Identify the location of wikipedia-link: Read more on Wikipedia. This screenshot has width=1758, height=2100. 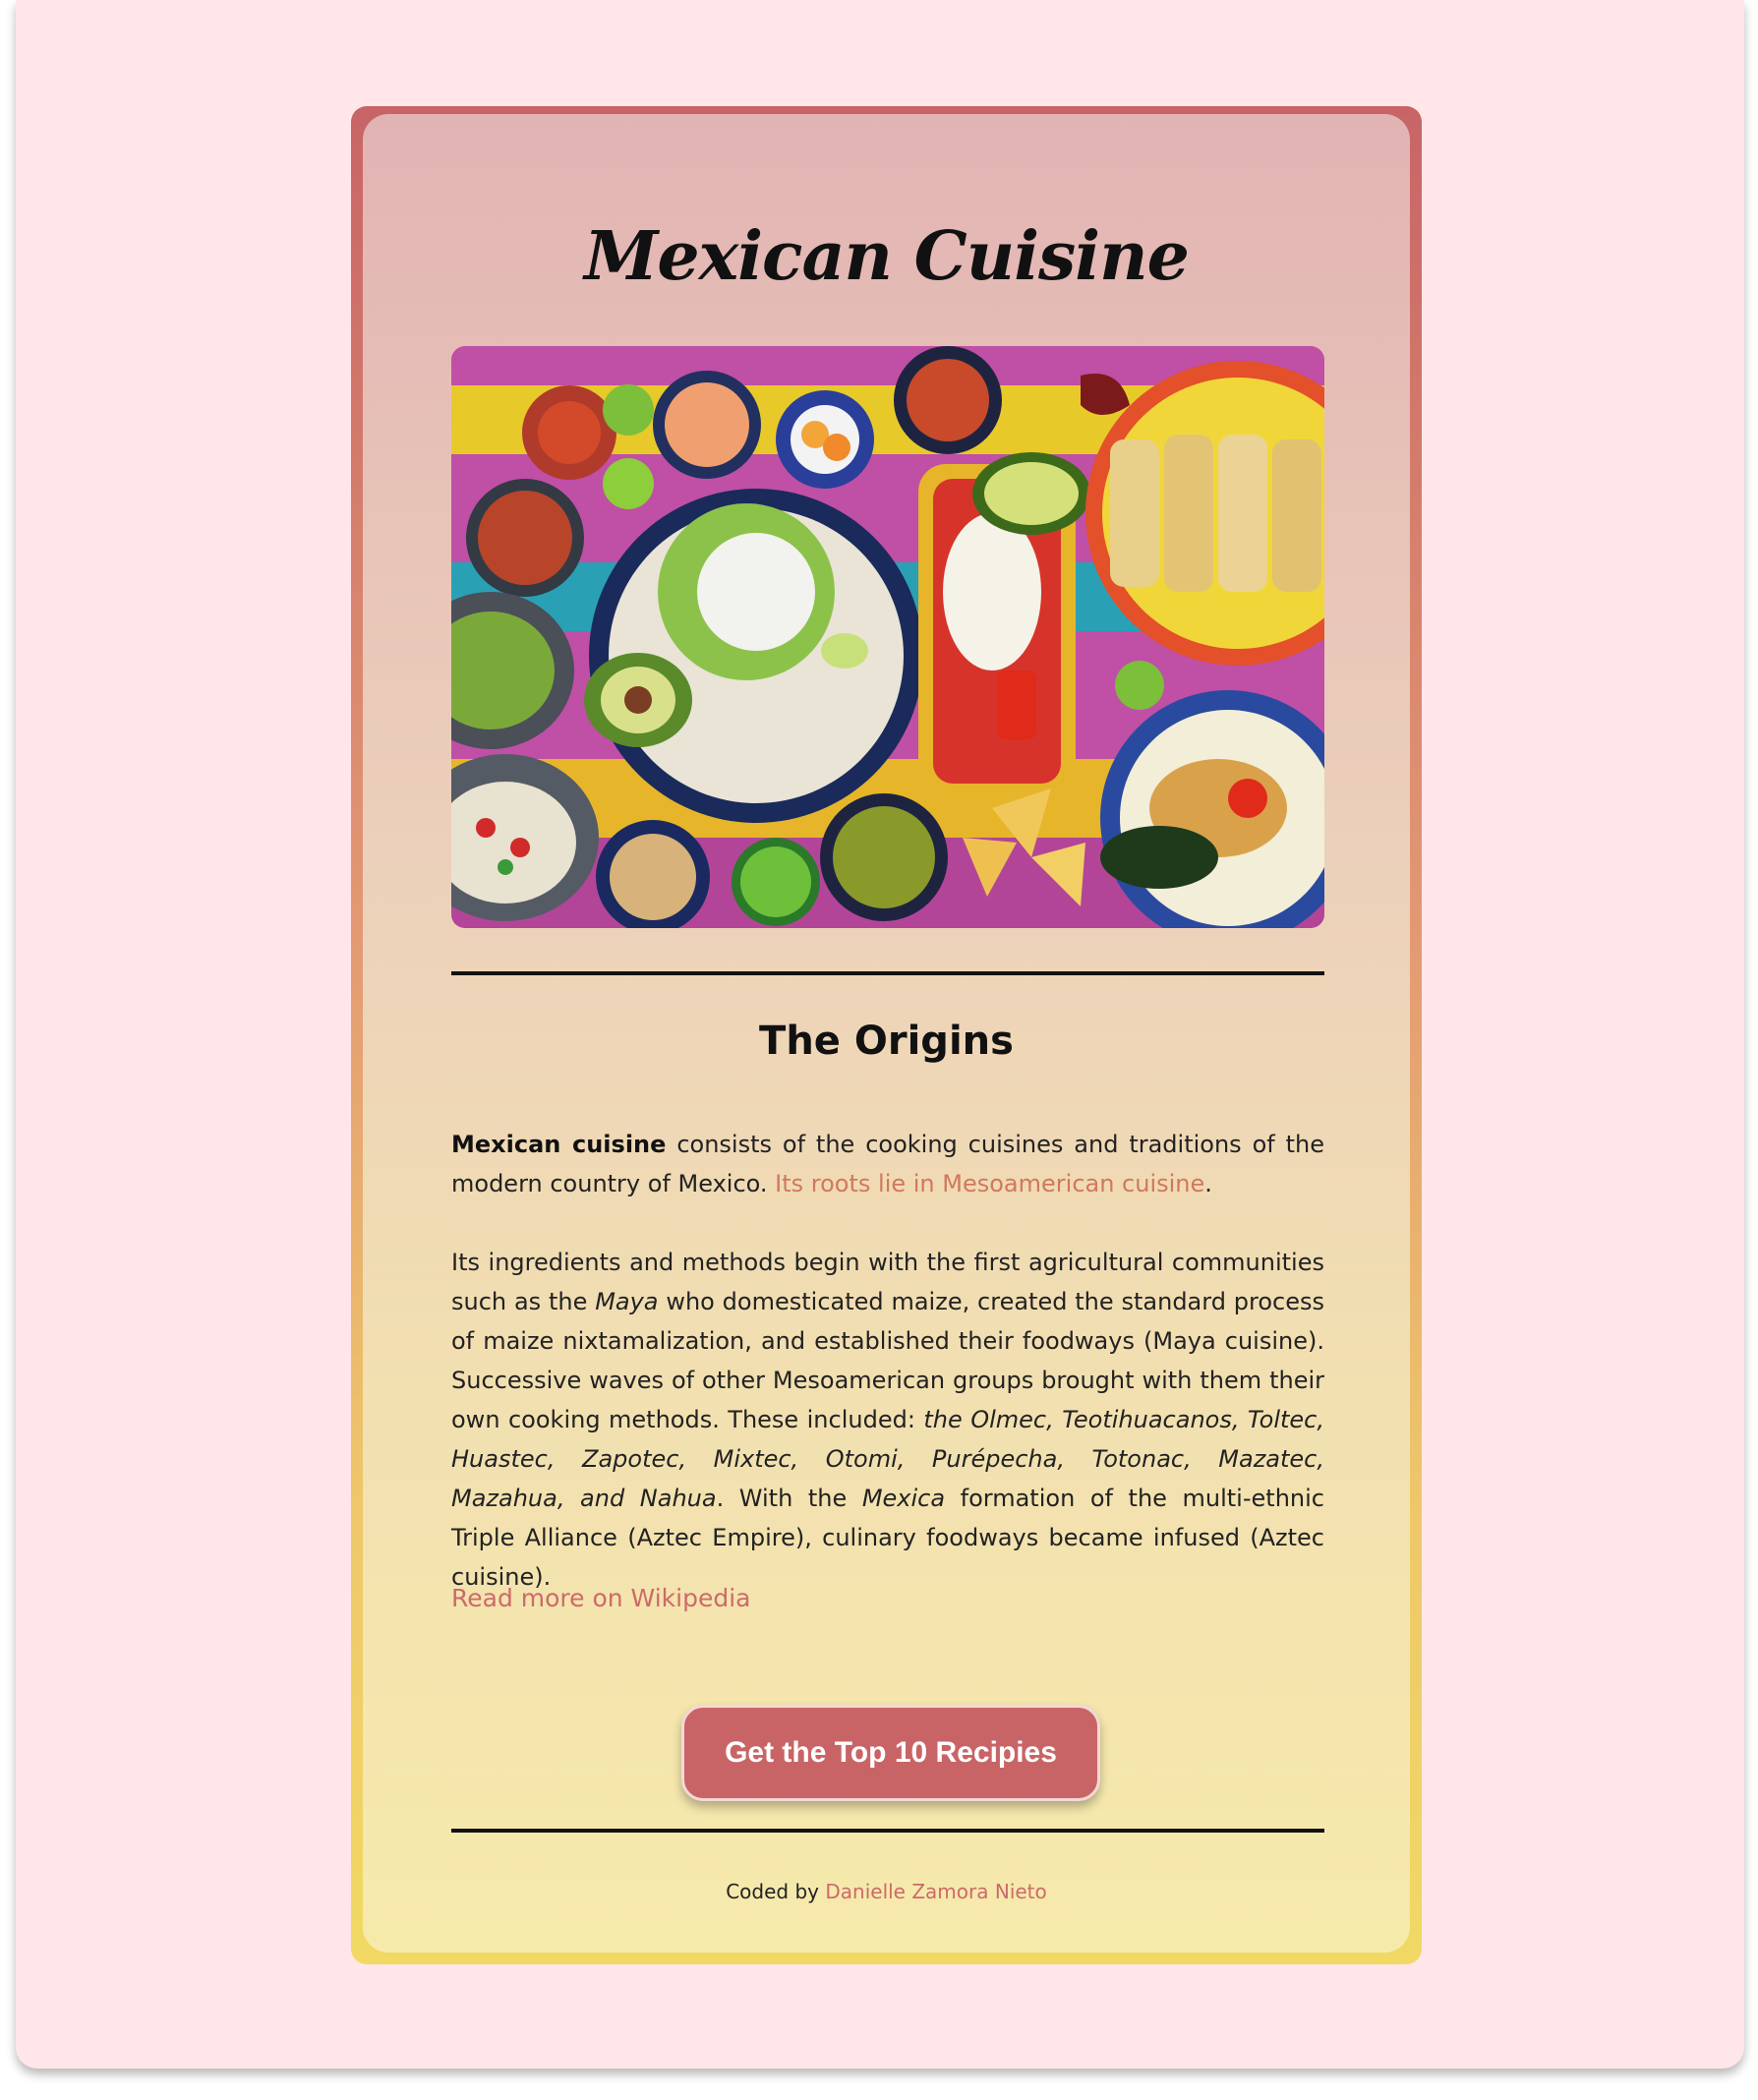
(600, 1598).